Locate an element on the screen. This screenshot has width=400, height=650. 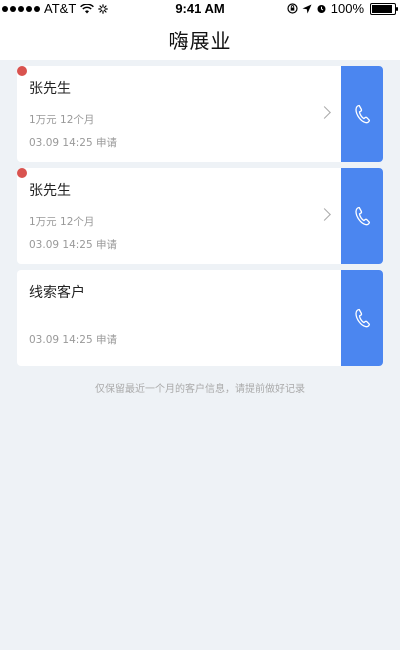
retention-notice: 仅保留最近一个月的客户信息，请提前做好记录 is located at coordinates (200, 389).